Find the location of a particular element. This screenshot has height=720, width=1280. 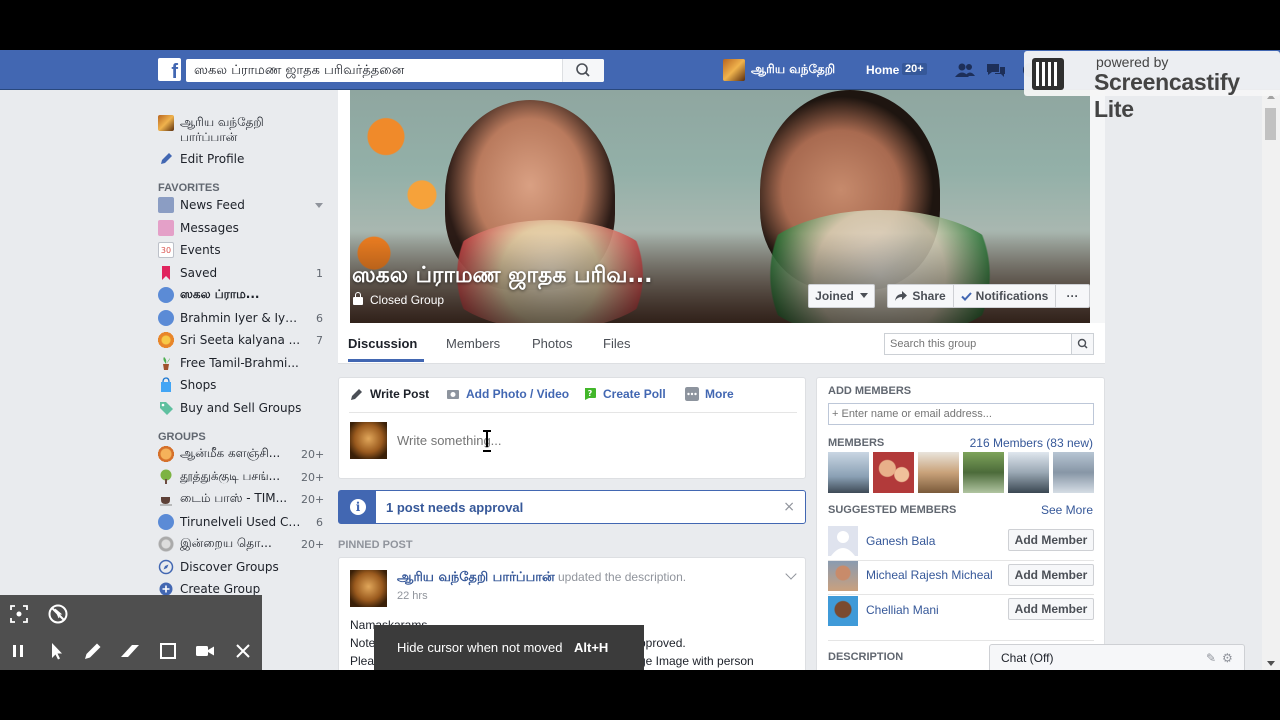

tab-files: Files is located at coordinates (616, 343).